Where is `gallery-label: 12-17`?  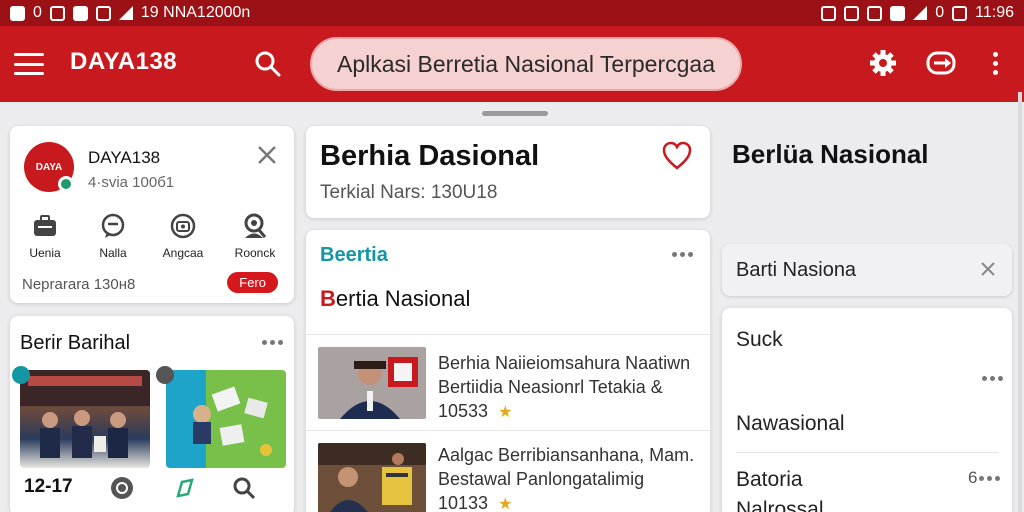
gallery-label: 12-17 is located at coordinates (48, 486).